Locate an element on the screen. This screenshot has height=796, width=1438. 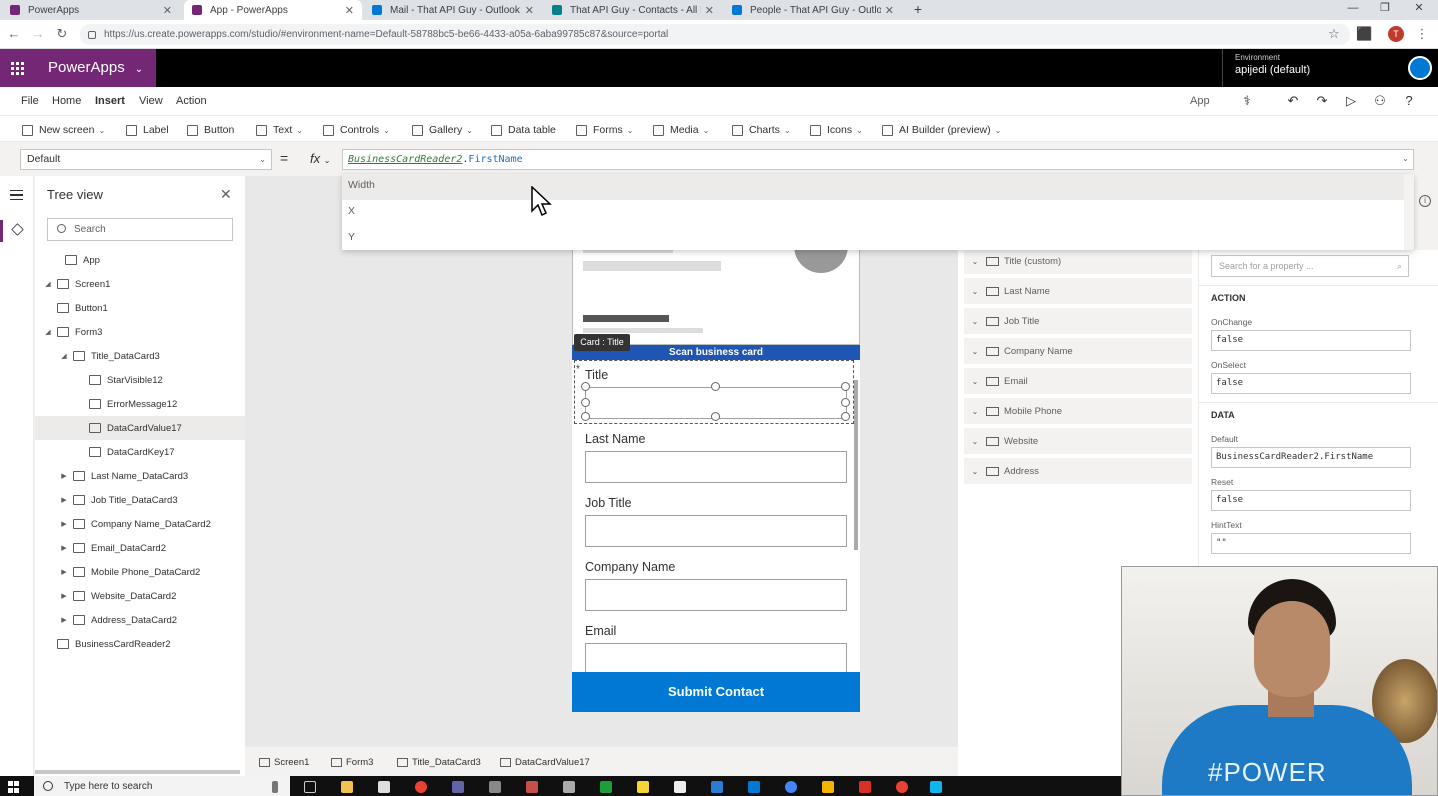
button-button: Button is located at coordinates (210, 130).